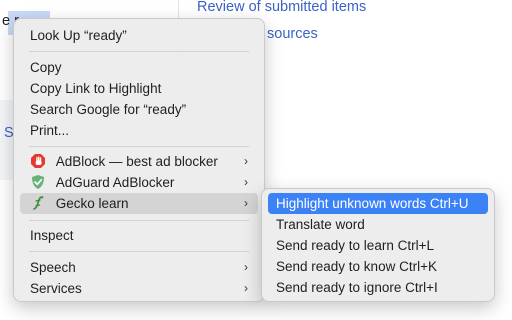 The width and height of the screenshot is (512, 320). Describe the element at coordinates (281, 7) in the screenshot. I see `review-link: Review of submitted items` at that location.